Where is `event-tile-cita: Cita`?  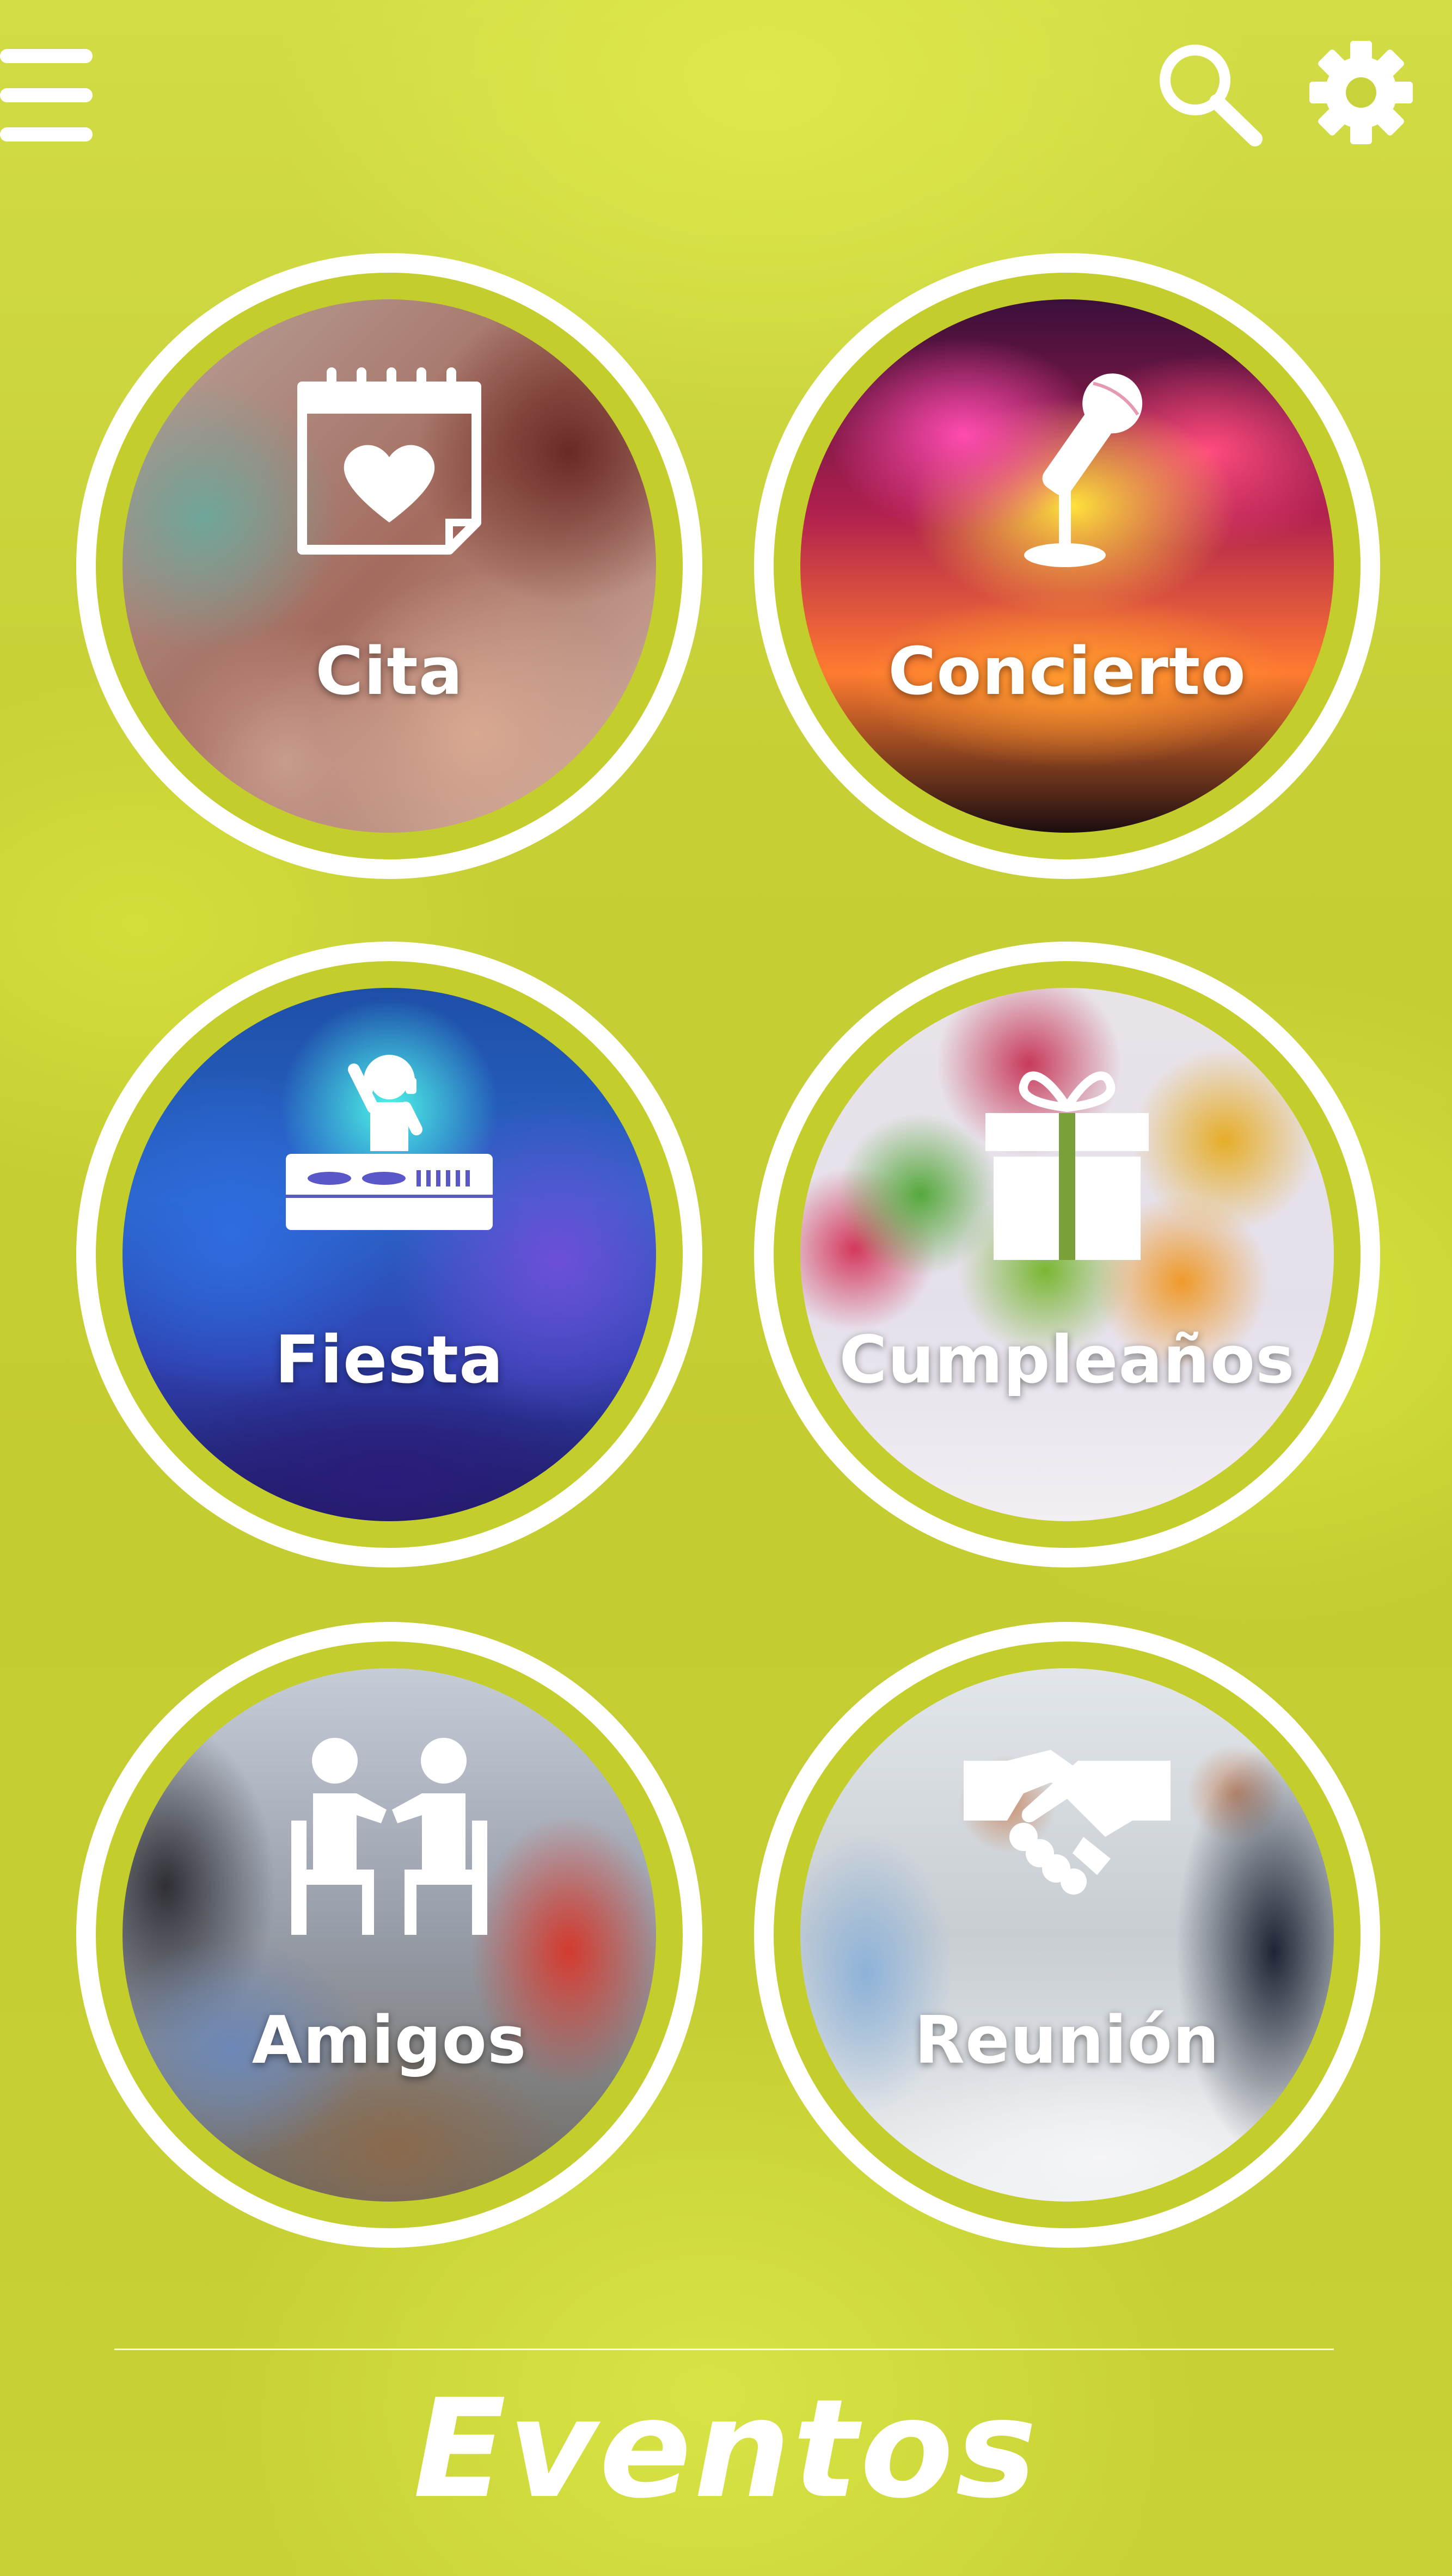 event-tile-cita: Cita is located at coordinates (389, 566).